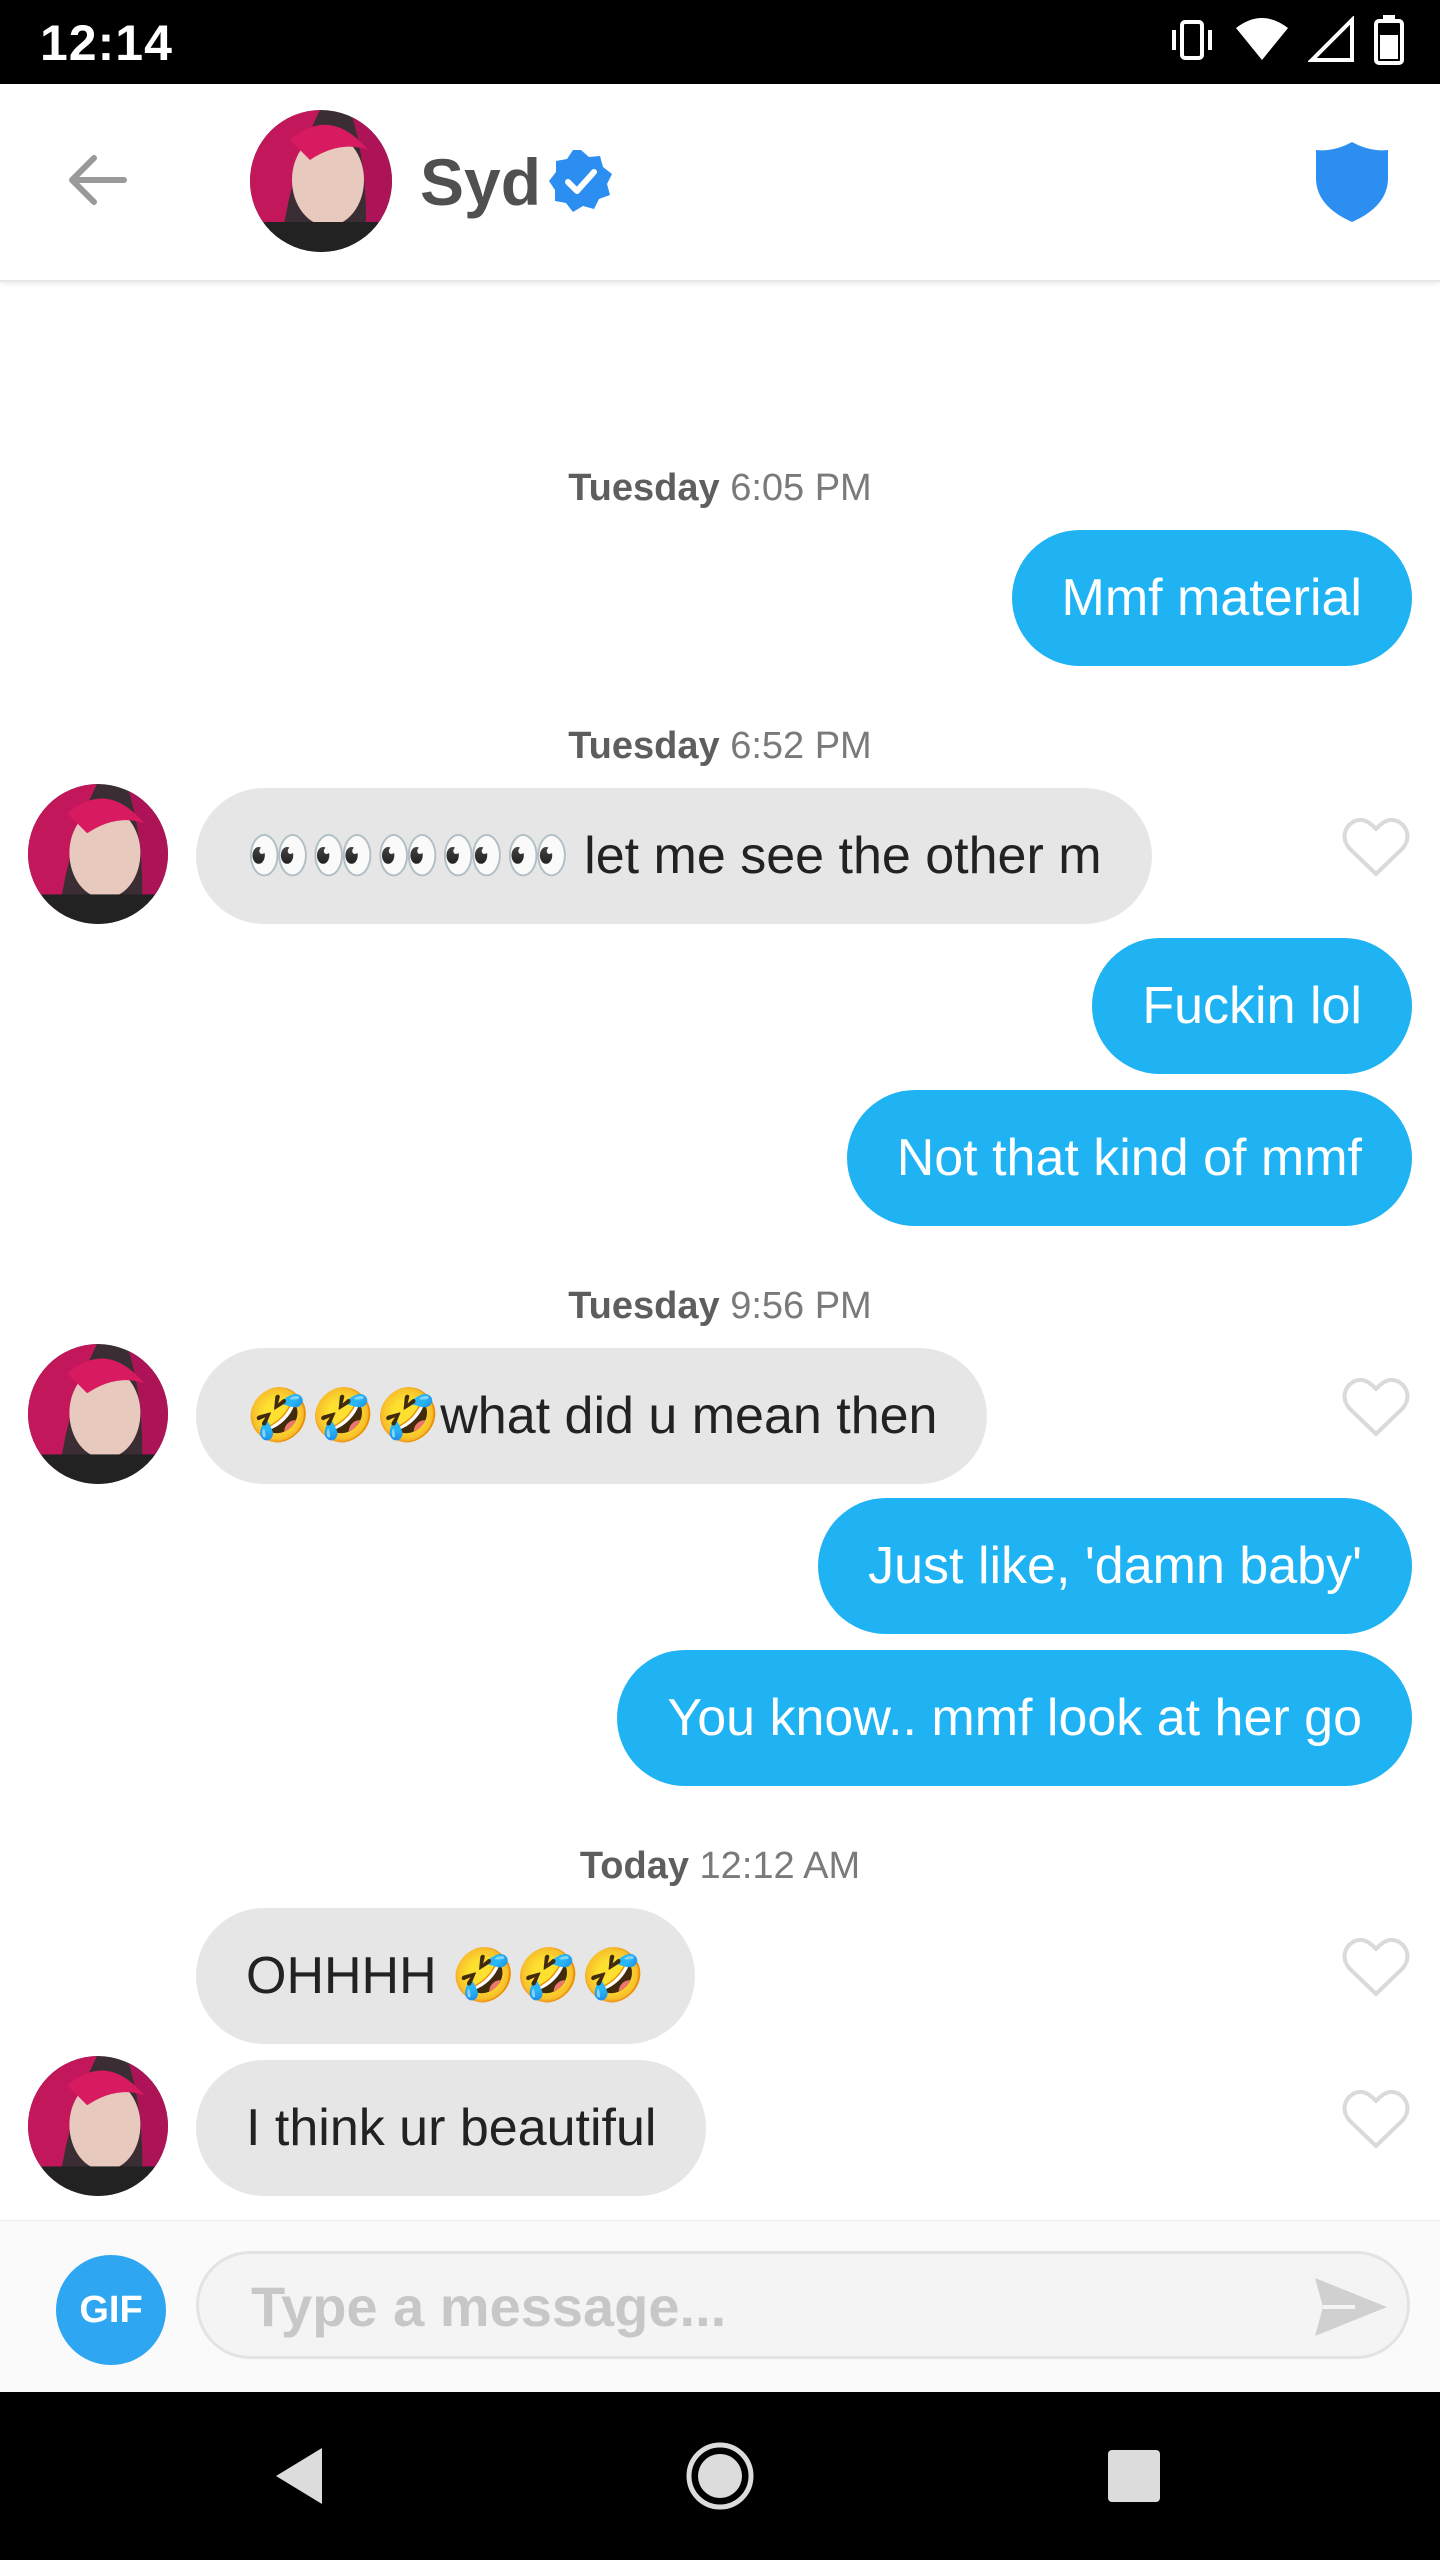 Image resolution: width=1440 pixels, height=2560 pixels. I want to click on safety-shield-button, so click(1352, 182).